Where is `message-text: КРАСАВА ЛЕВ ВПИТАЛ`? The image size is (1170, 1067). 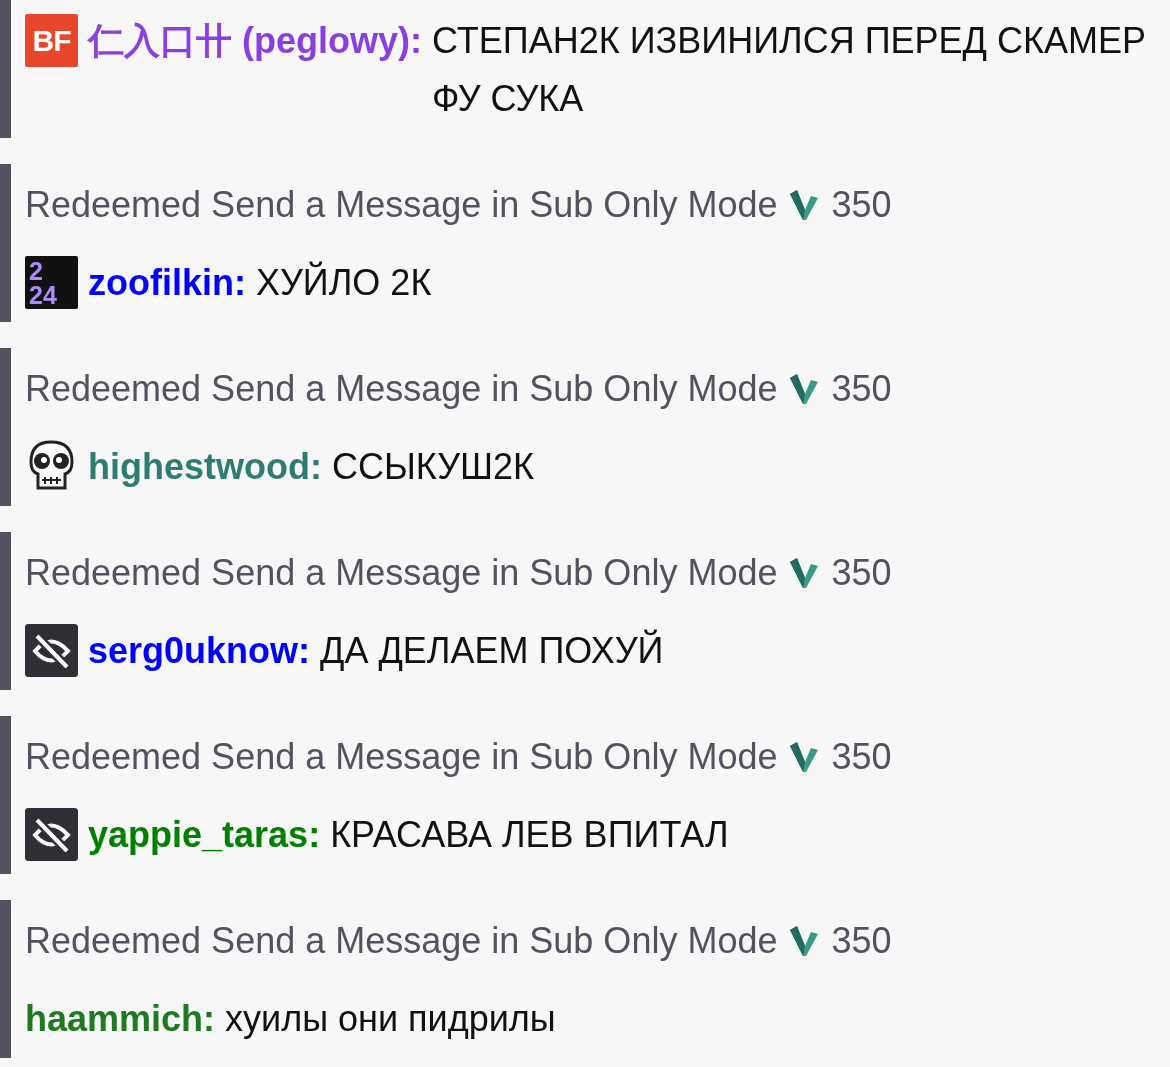
message-text: КРАСАВА ЛЕВ ВПИТАЛ is located at coordinates (529, 835).